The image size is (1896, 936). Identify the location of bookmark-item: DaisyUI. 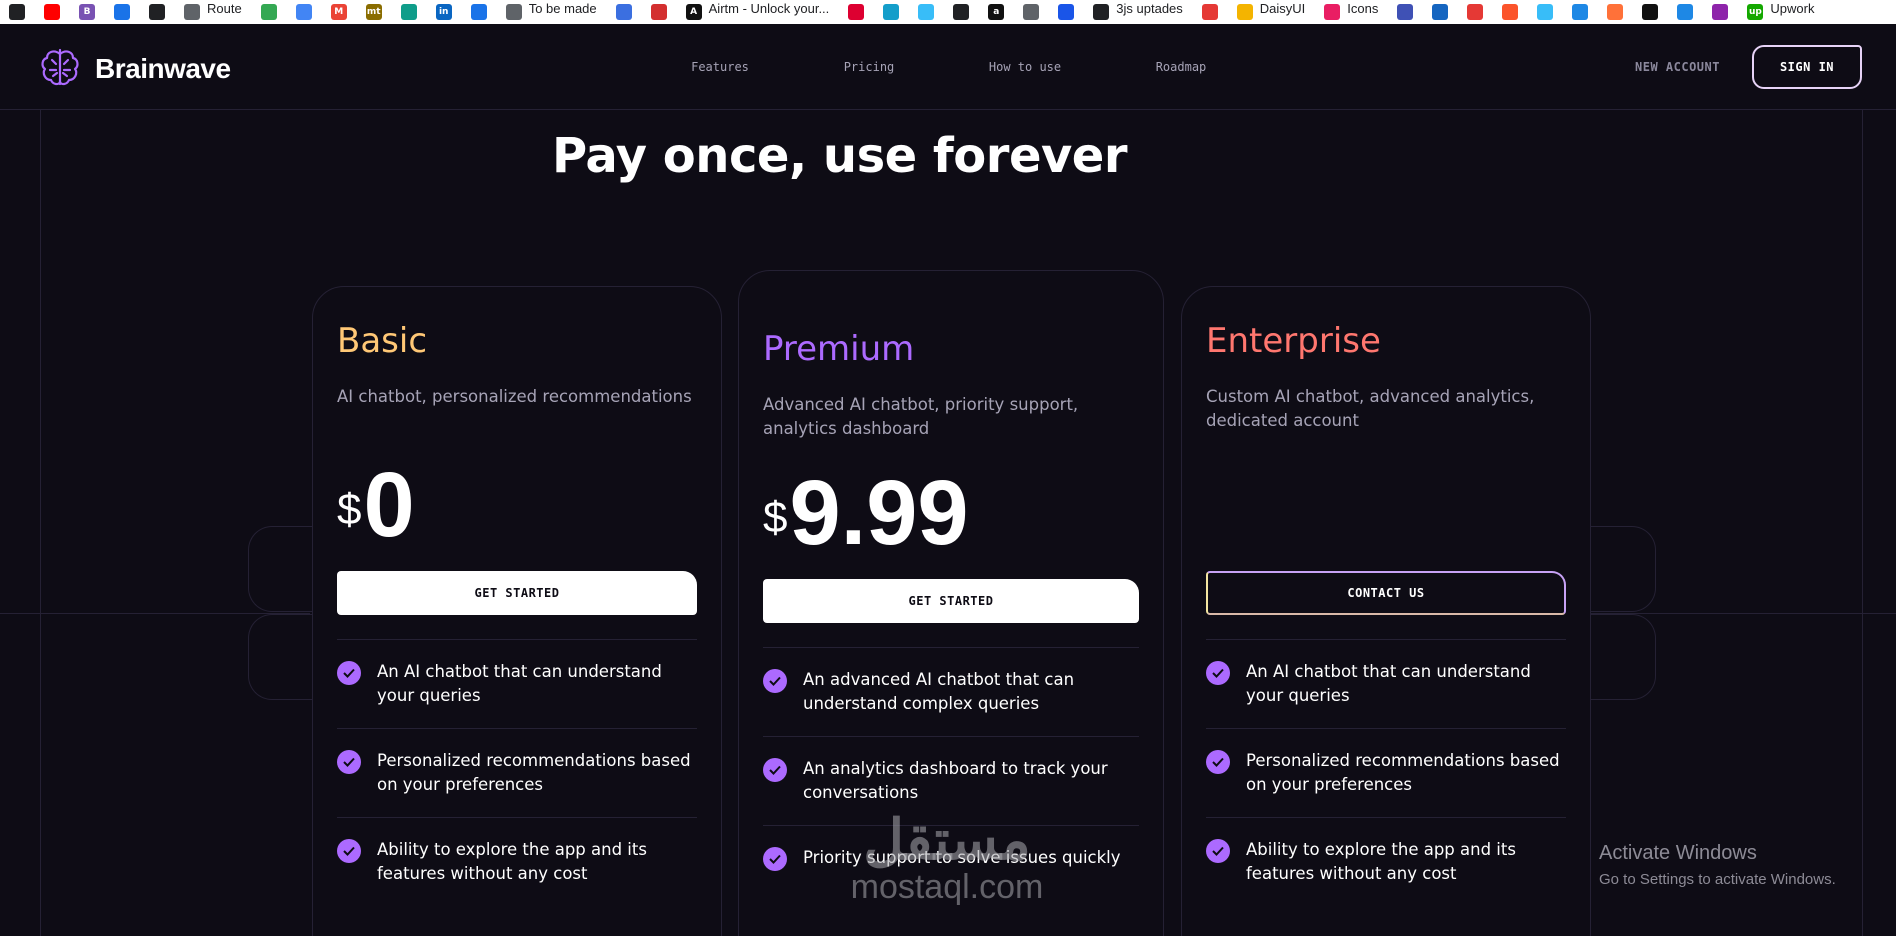
(1272, 12).